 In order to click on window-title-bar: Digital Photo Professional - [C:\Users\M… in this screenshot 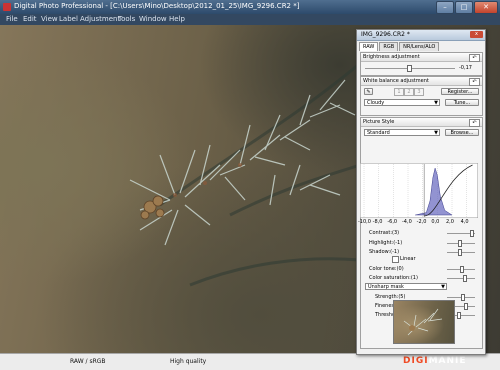, I will do `click(250, 7)`.